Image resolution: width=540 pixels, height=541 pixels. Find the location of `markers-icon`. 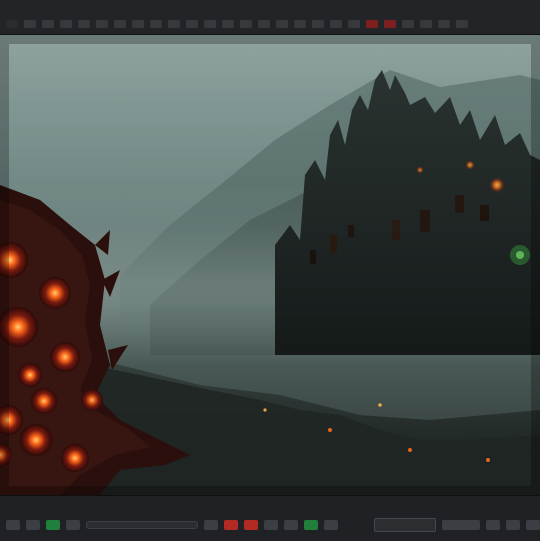

markers-icon is located at coordinates (331, 525).